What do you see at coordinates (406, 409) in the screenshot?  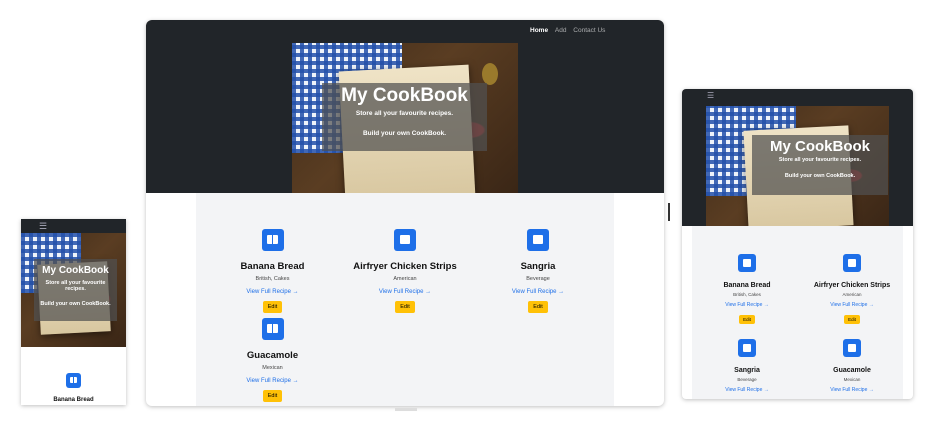 I see `frame-bottom-handle` at bounding box center [406, 409].